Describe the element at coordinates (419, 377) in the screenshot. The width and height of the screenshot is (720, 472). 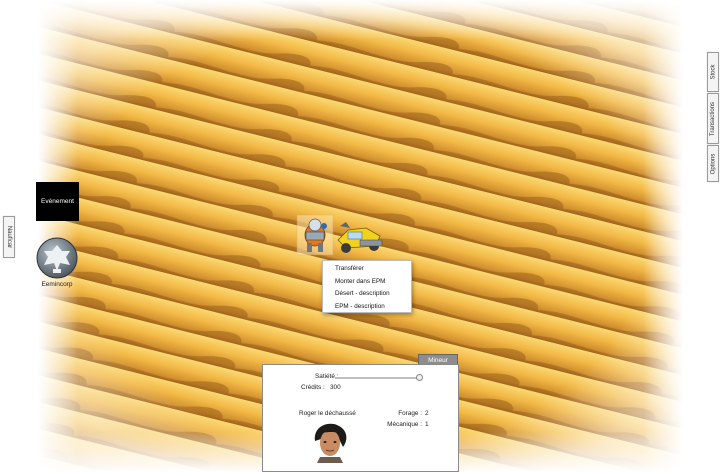
I see `satiety-knob` at that location.